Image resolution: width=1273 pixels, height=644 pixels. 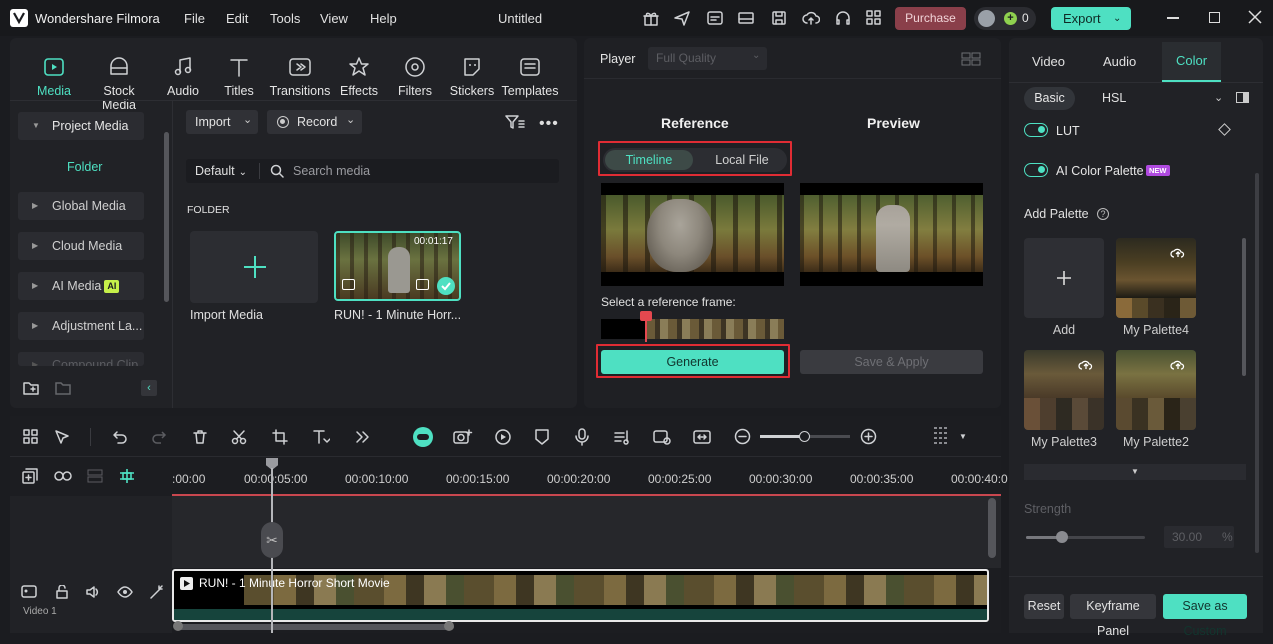 I want to click on menu-help: Help, so click(x=383, y=18).